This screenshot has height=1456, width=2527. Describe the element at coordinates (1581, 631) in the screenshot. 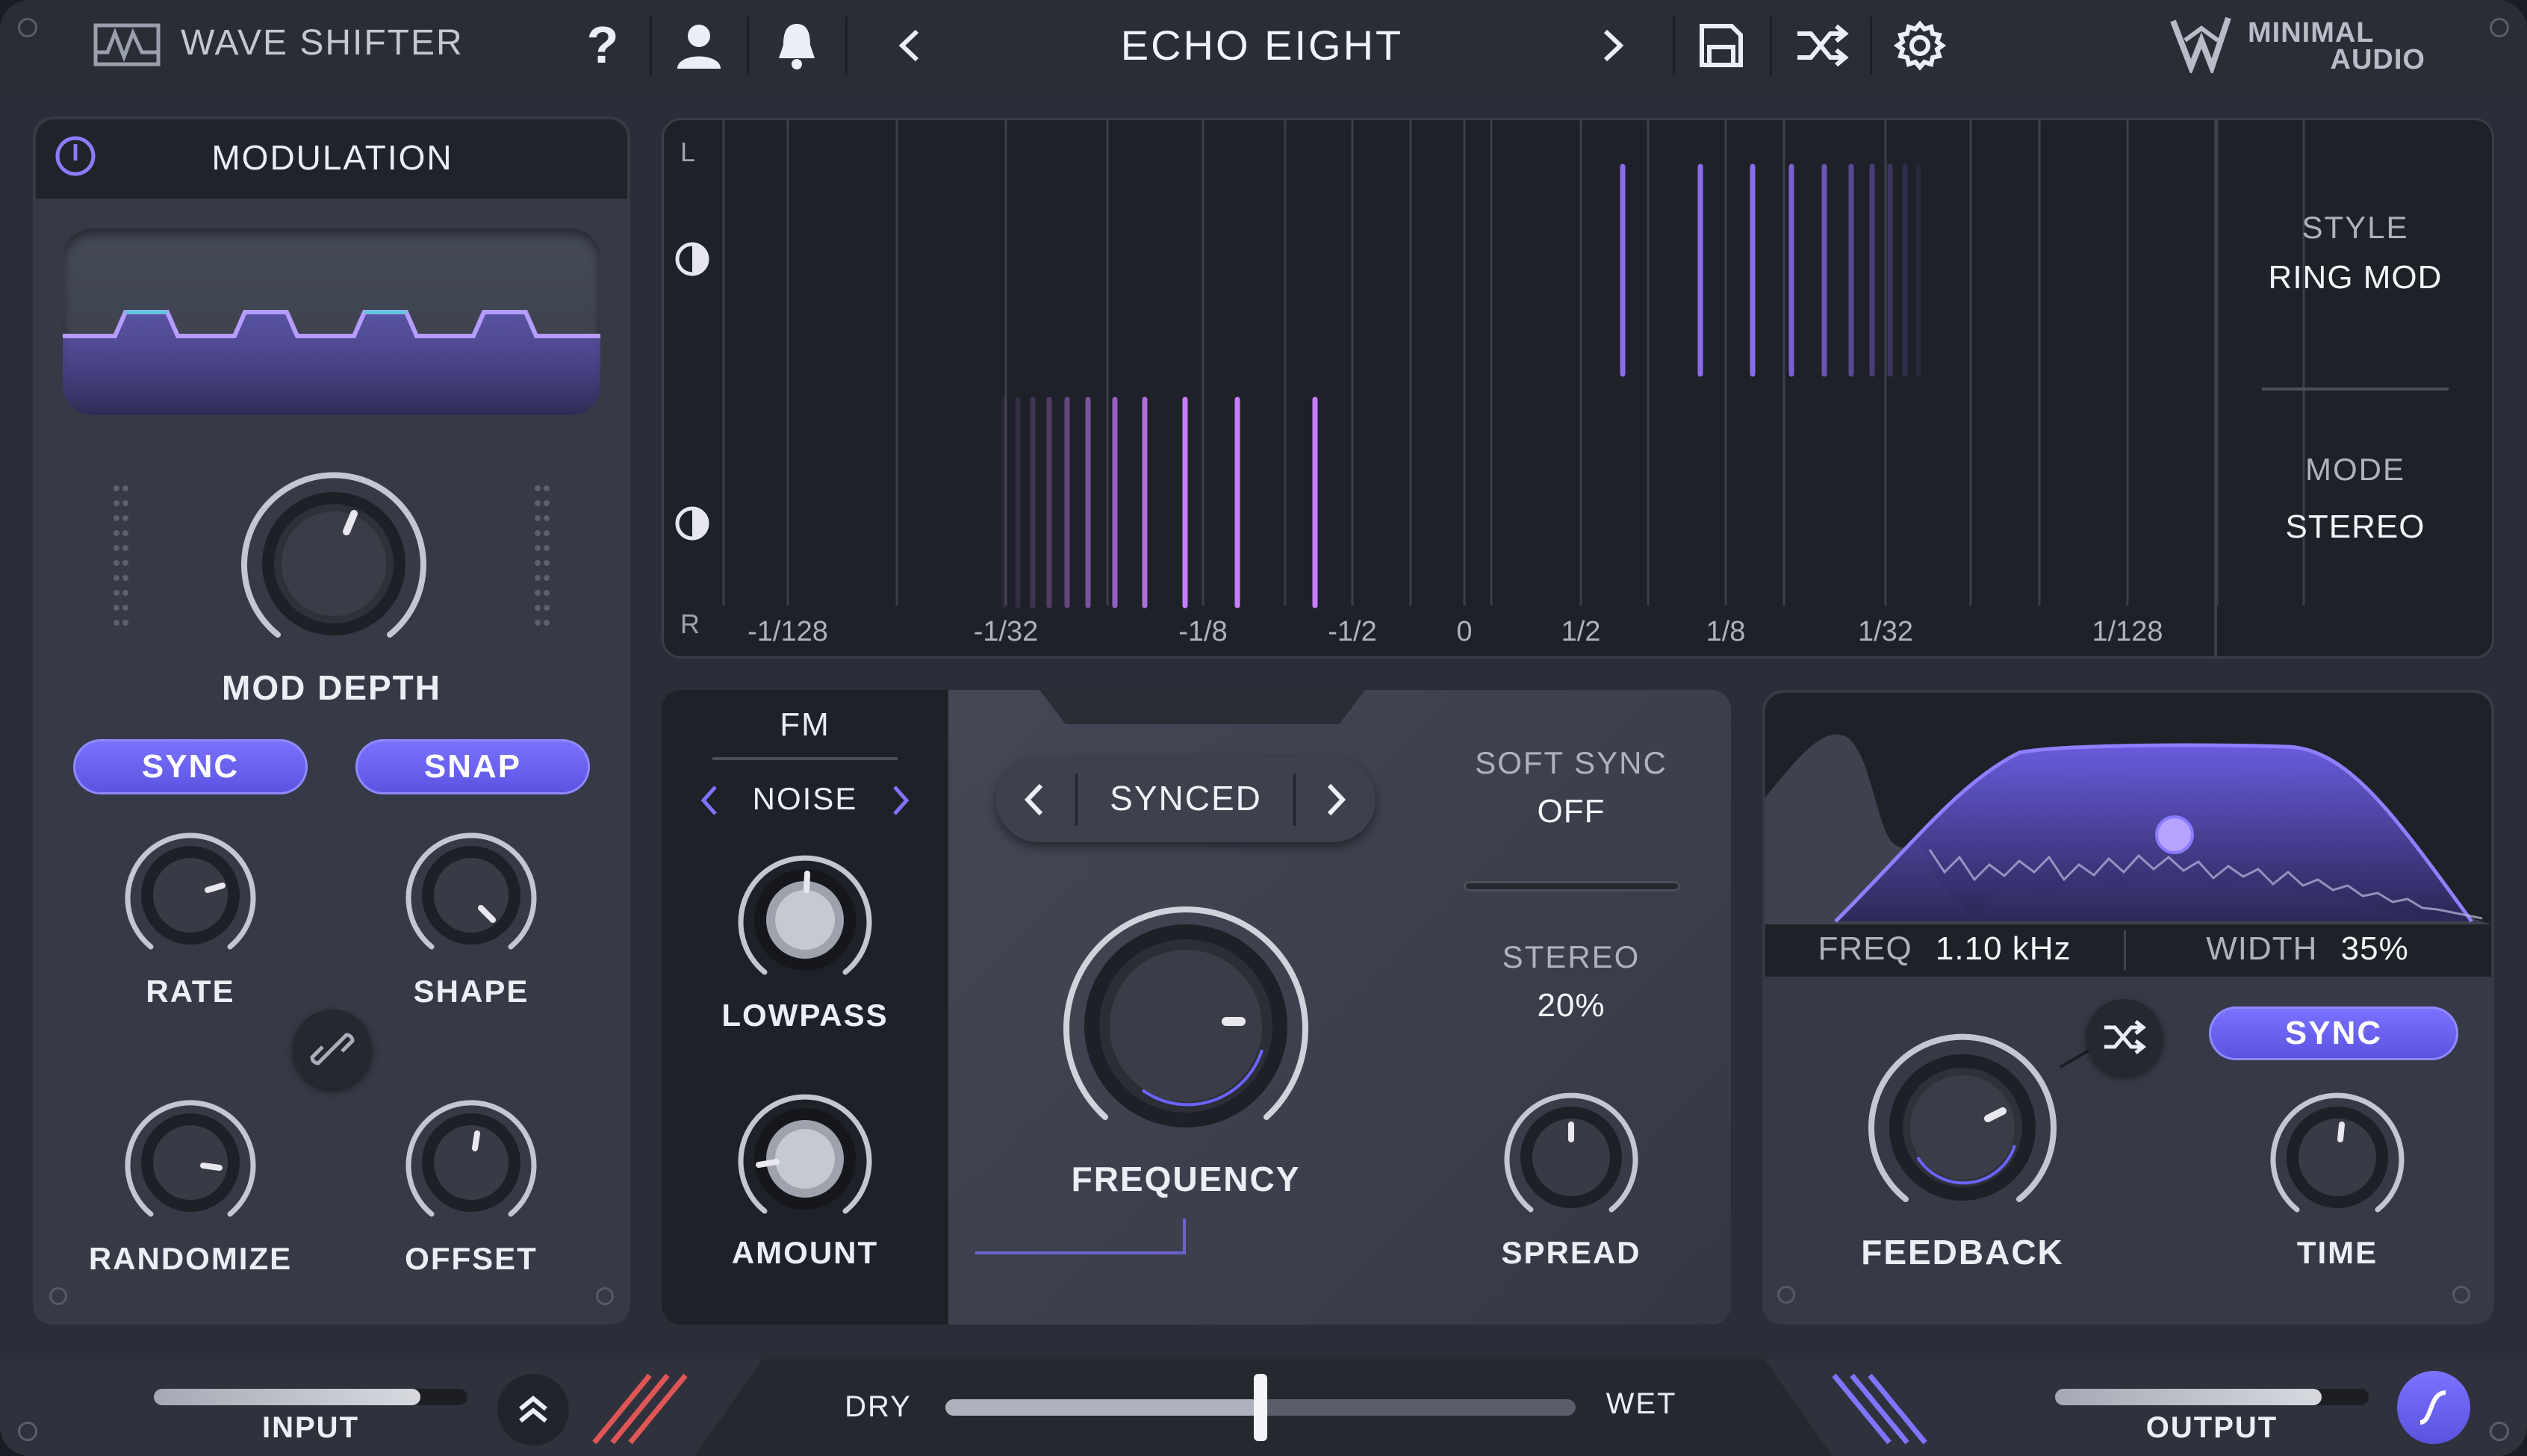

I see `time-axis-tick-label: 1/2` at that location.